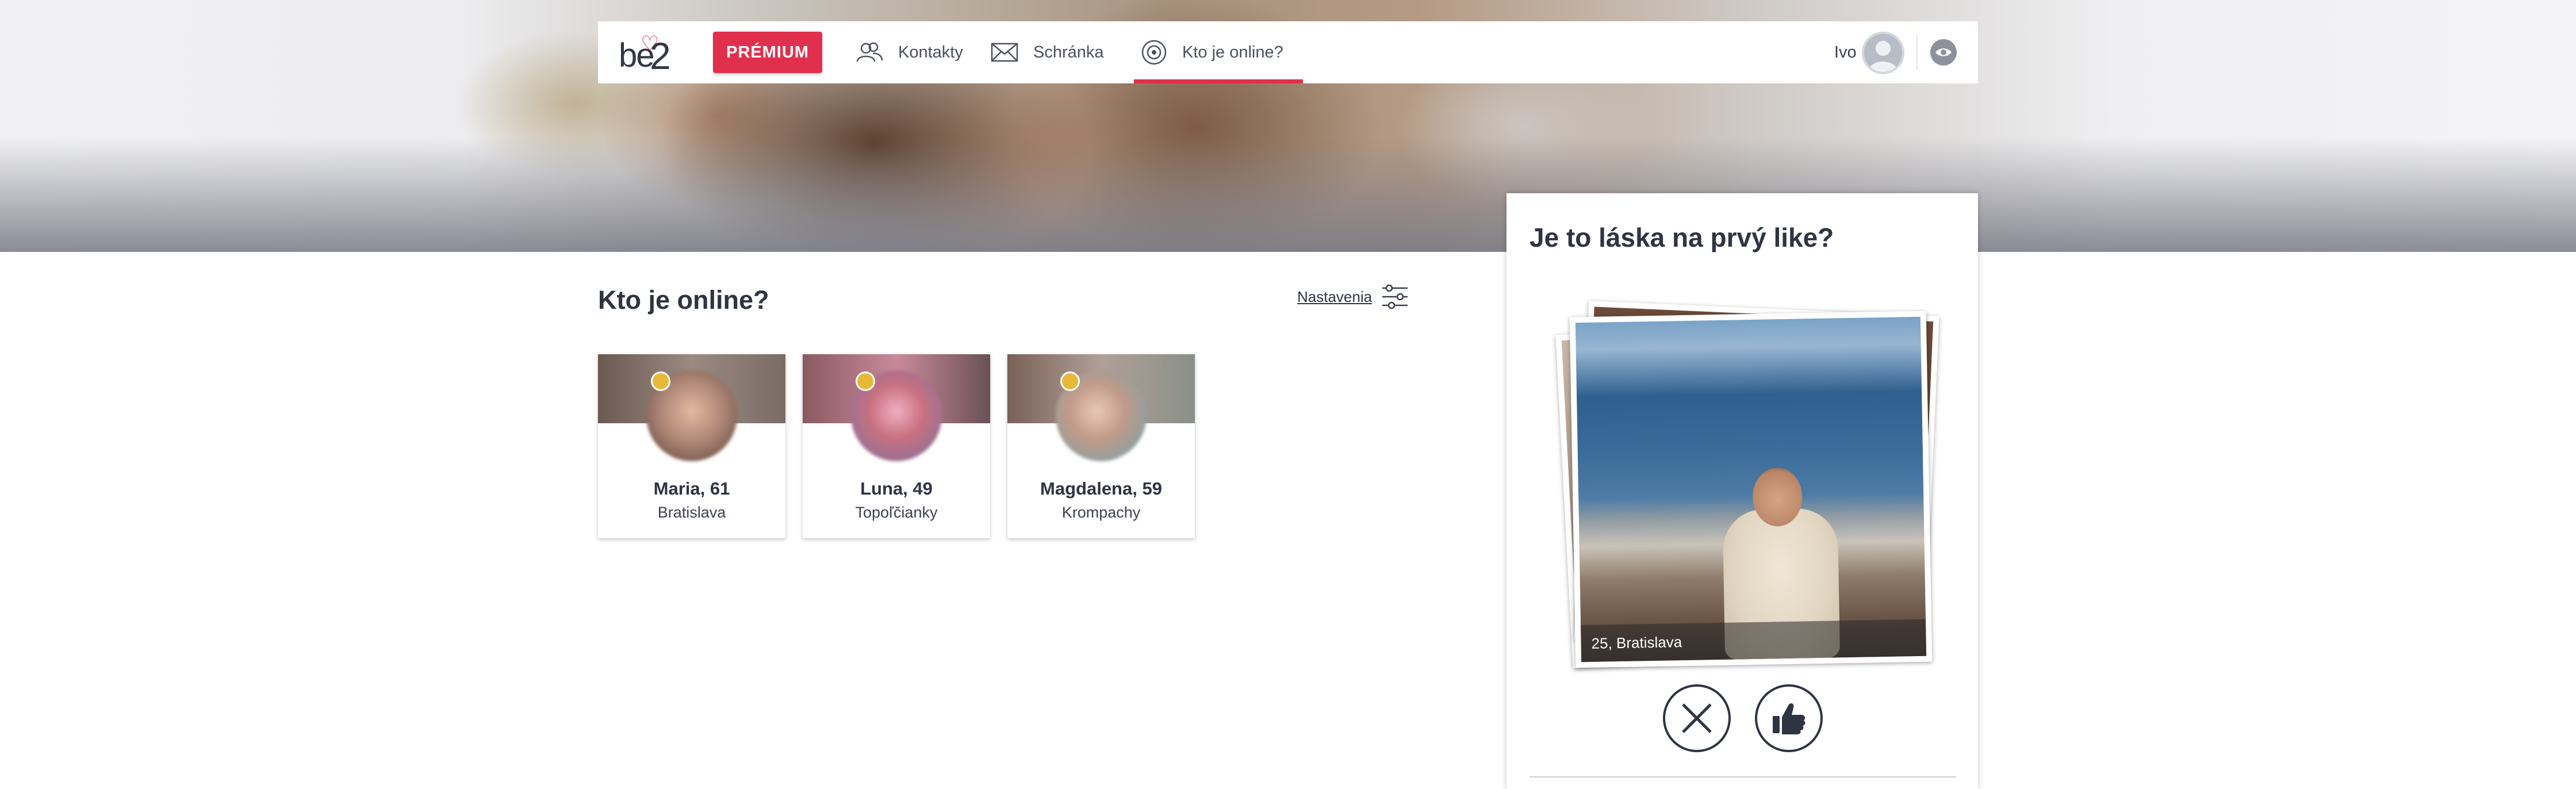  What do you see at coordinates (869, 52) in the screenshot?
I see `contacts-icon` at bounding box center [869, 52].